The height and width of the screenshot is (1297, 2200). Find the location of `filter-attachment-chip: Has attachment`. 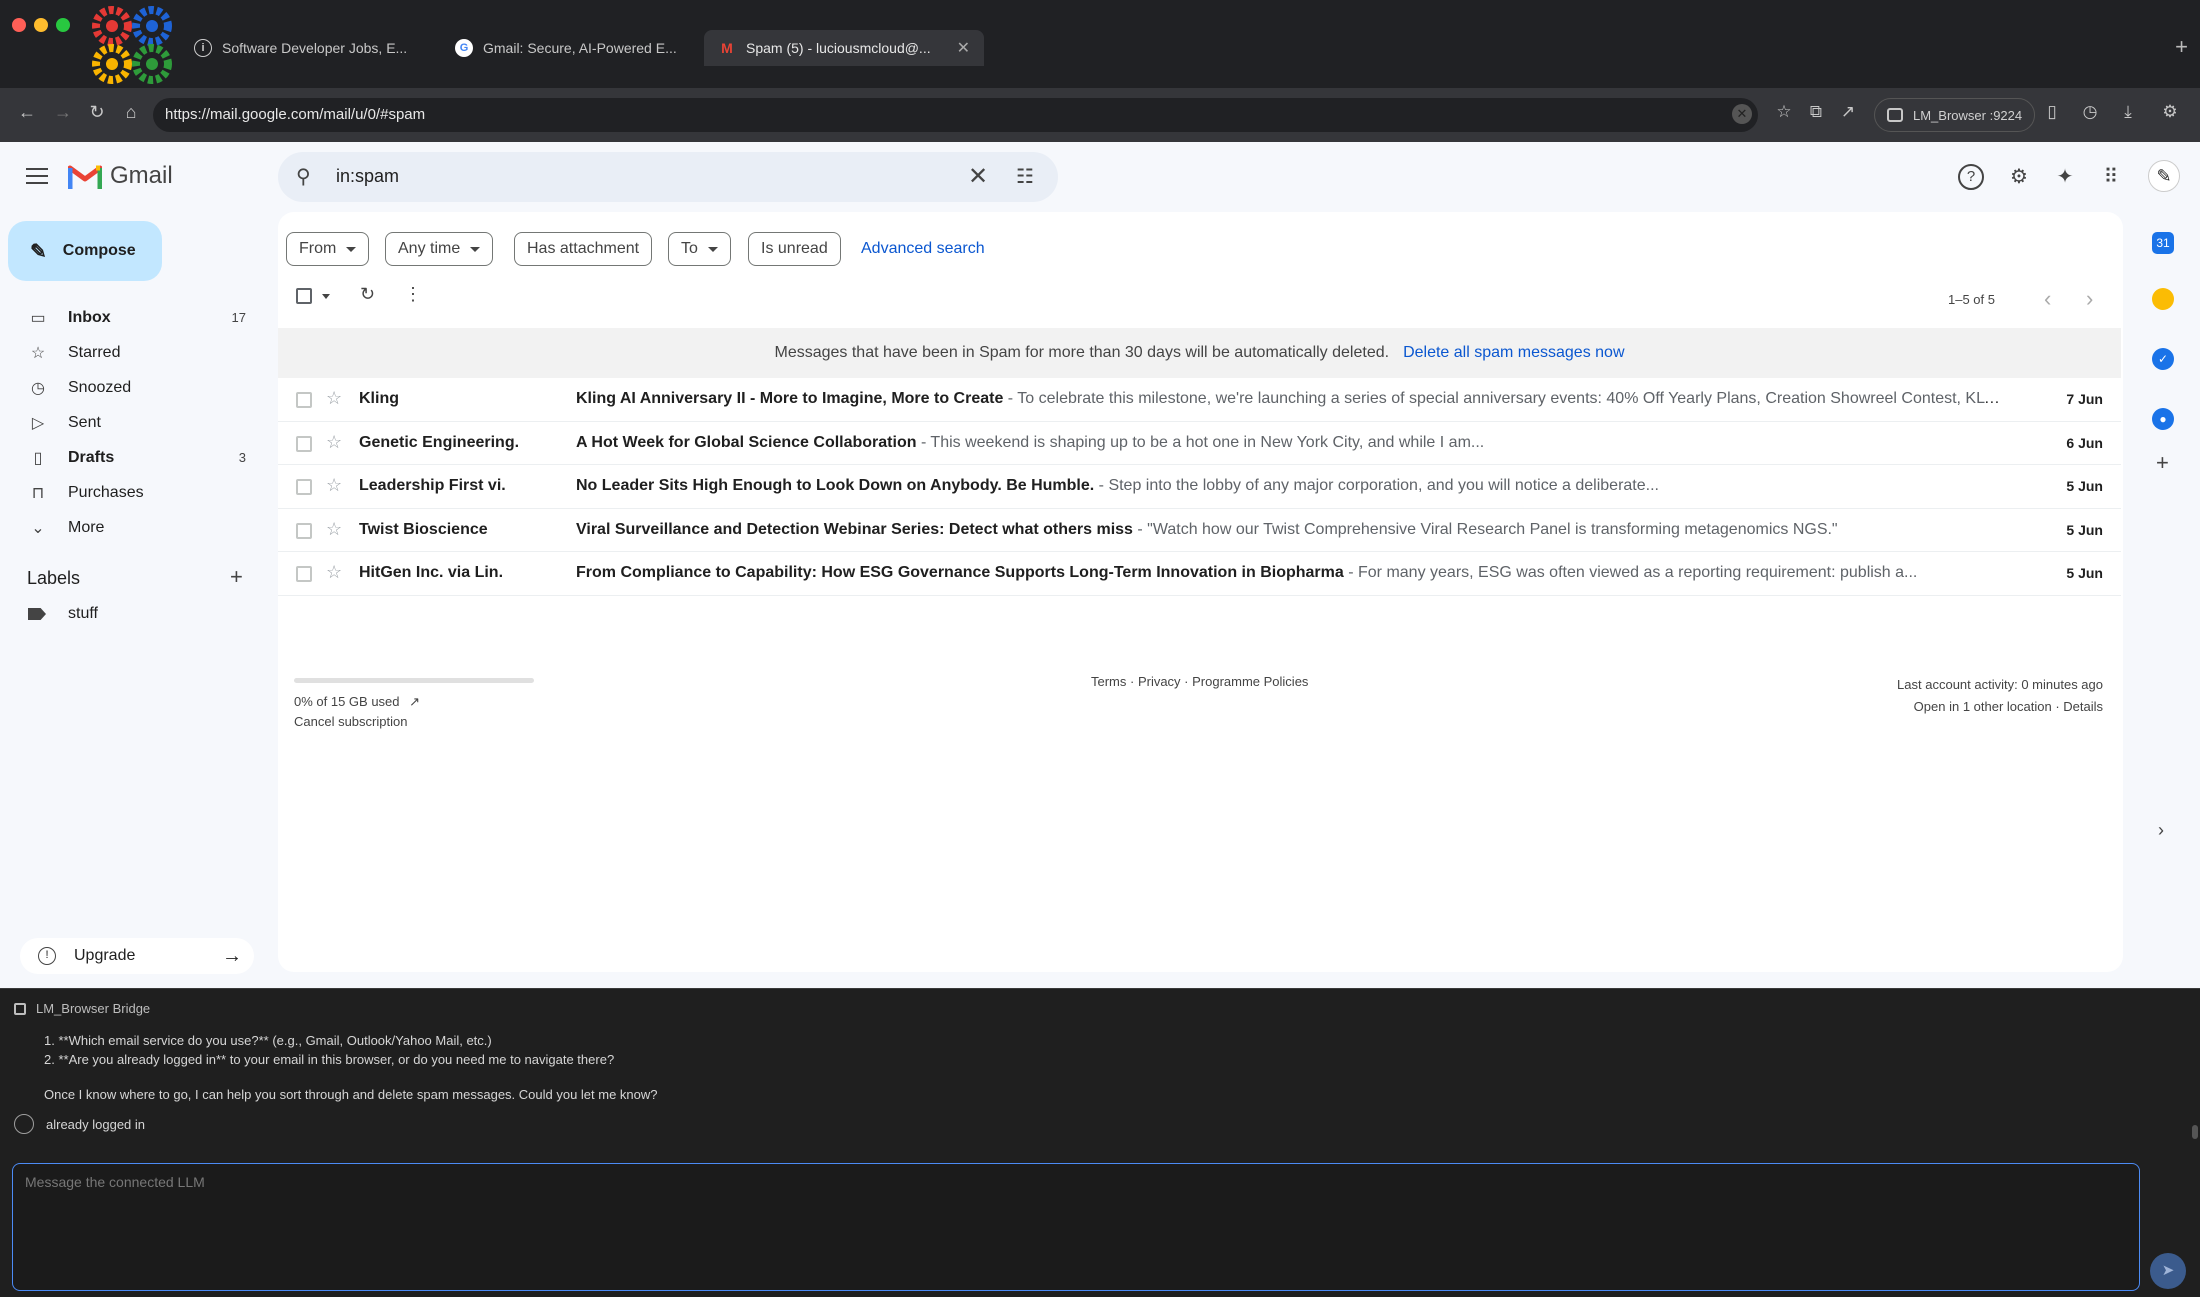

filter-attachment-chip: Has attachment is located at coordinates (583, 249).